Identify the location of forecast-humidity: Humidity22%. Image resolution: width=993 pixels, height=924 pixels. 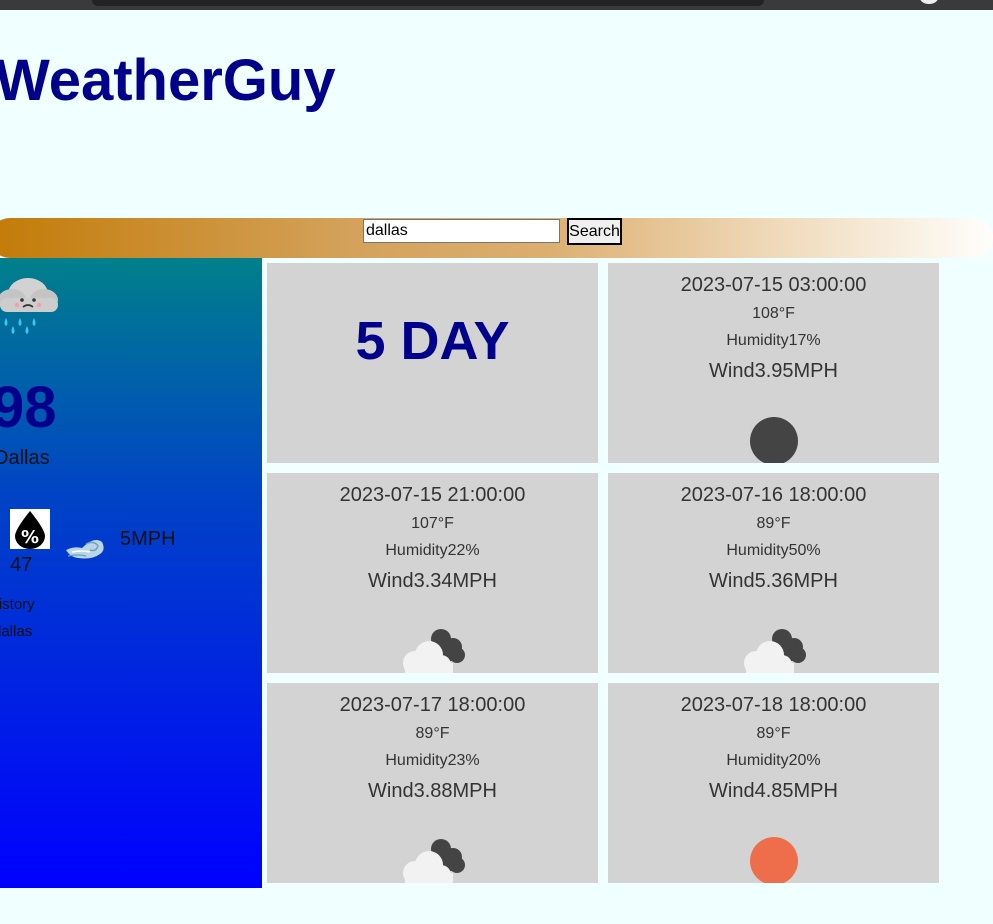
(432, 550).